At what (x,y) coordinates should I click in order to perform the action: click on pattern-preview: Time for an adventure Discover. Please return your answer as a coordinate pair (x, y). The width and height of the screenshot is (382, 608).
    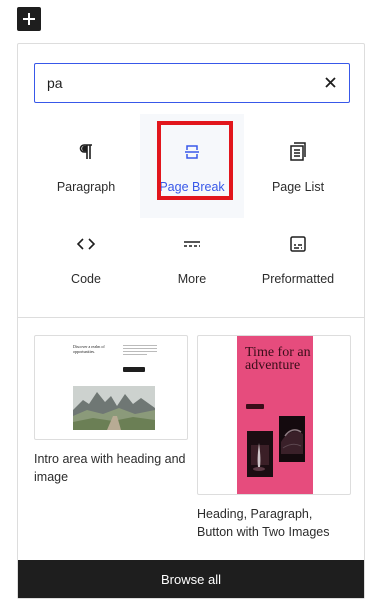
    Looking at the image, I should click on (274, 415).